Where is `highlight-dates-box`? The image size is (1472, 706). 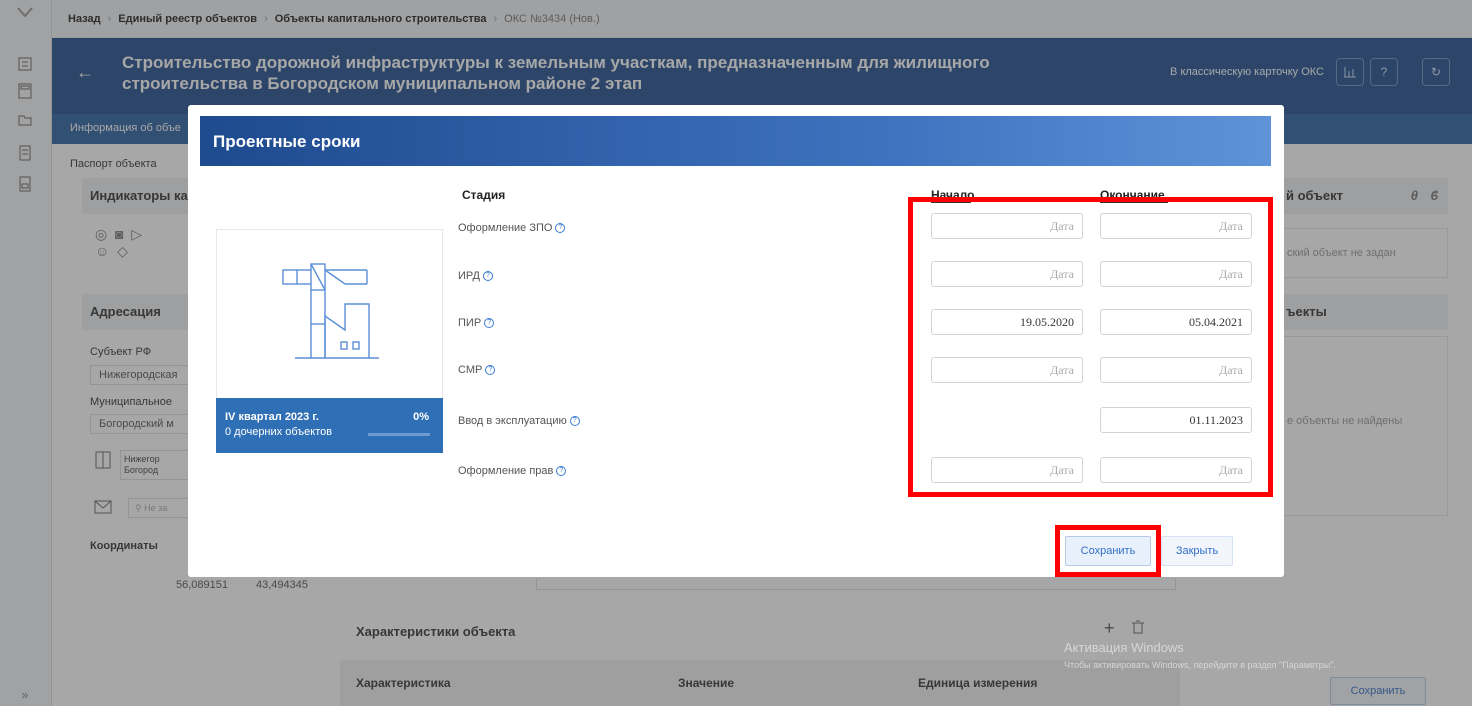
highlight-dates-box is located at coordinates (1090, 347).